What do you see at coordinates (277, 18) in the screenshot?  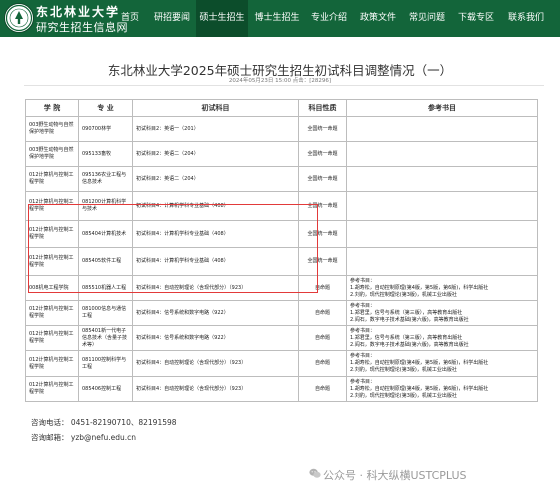 I see `nav-item-doctoral-admission: 博士生招生` at bounding box center [277, 18].